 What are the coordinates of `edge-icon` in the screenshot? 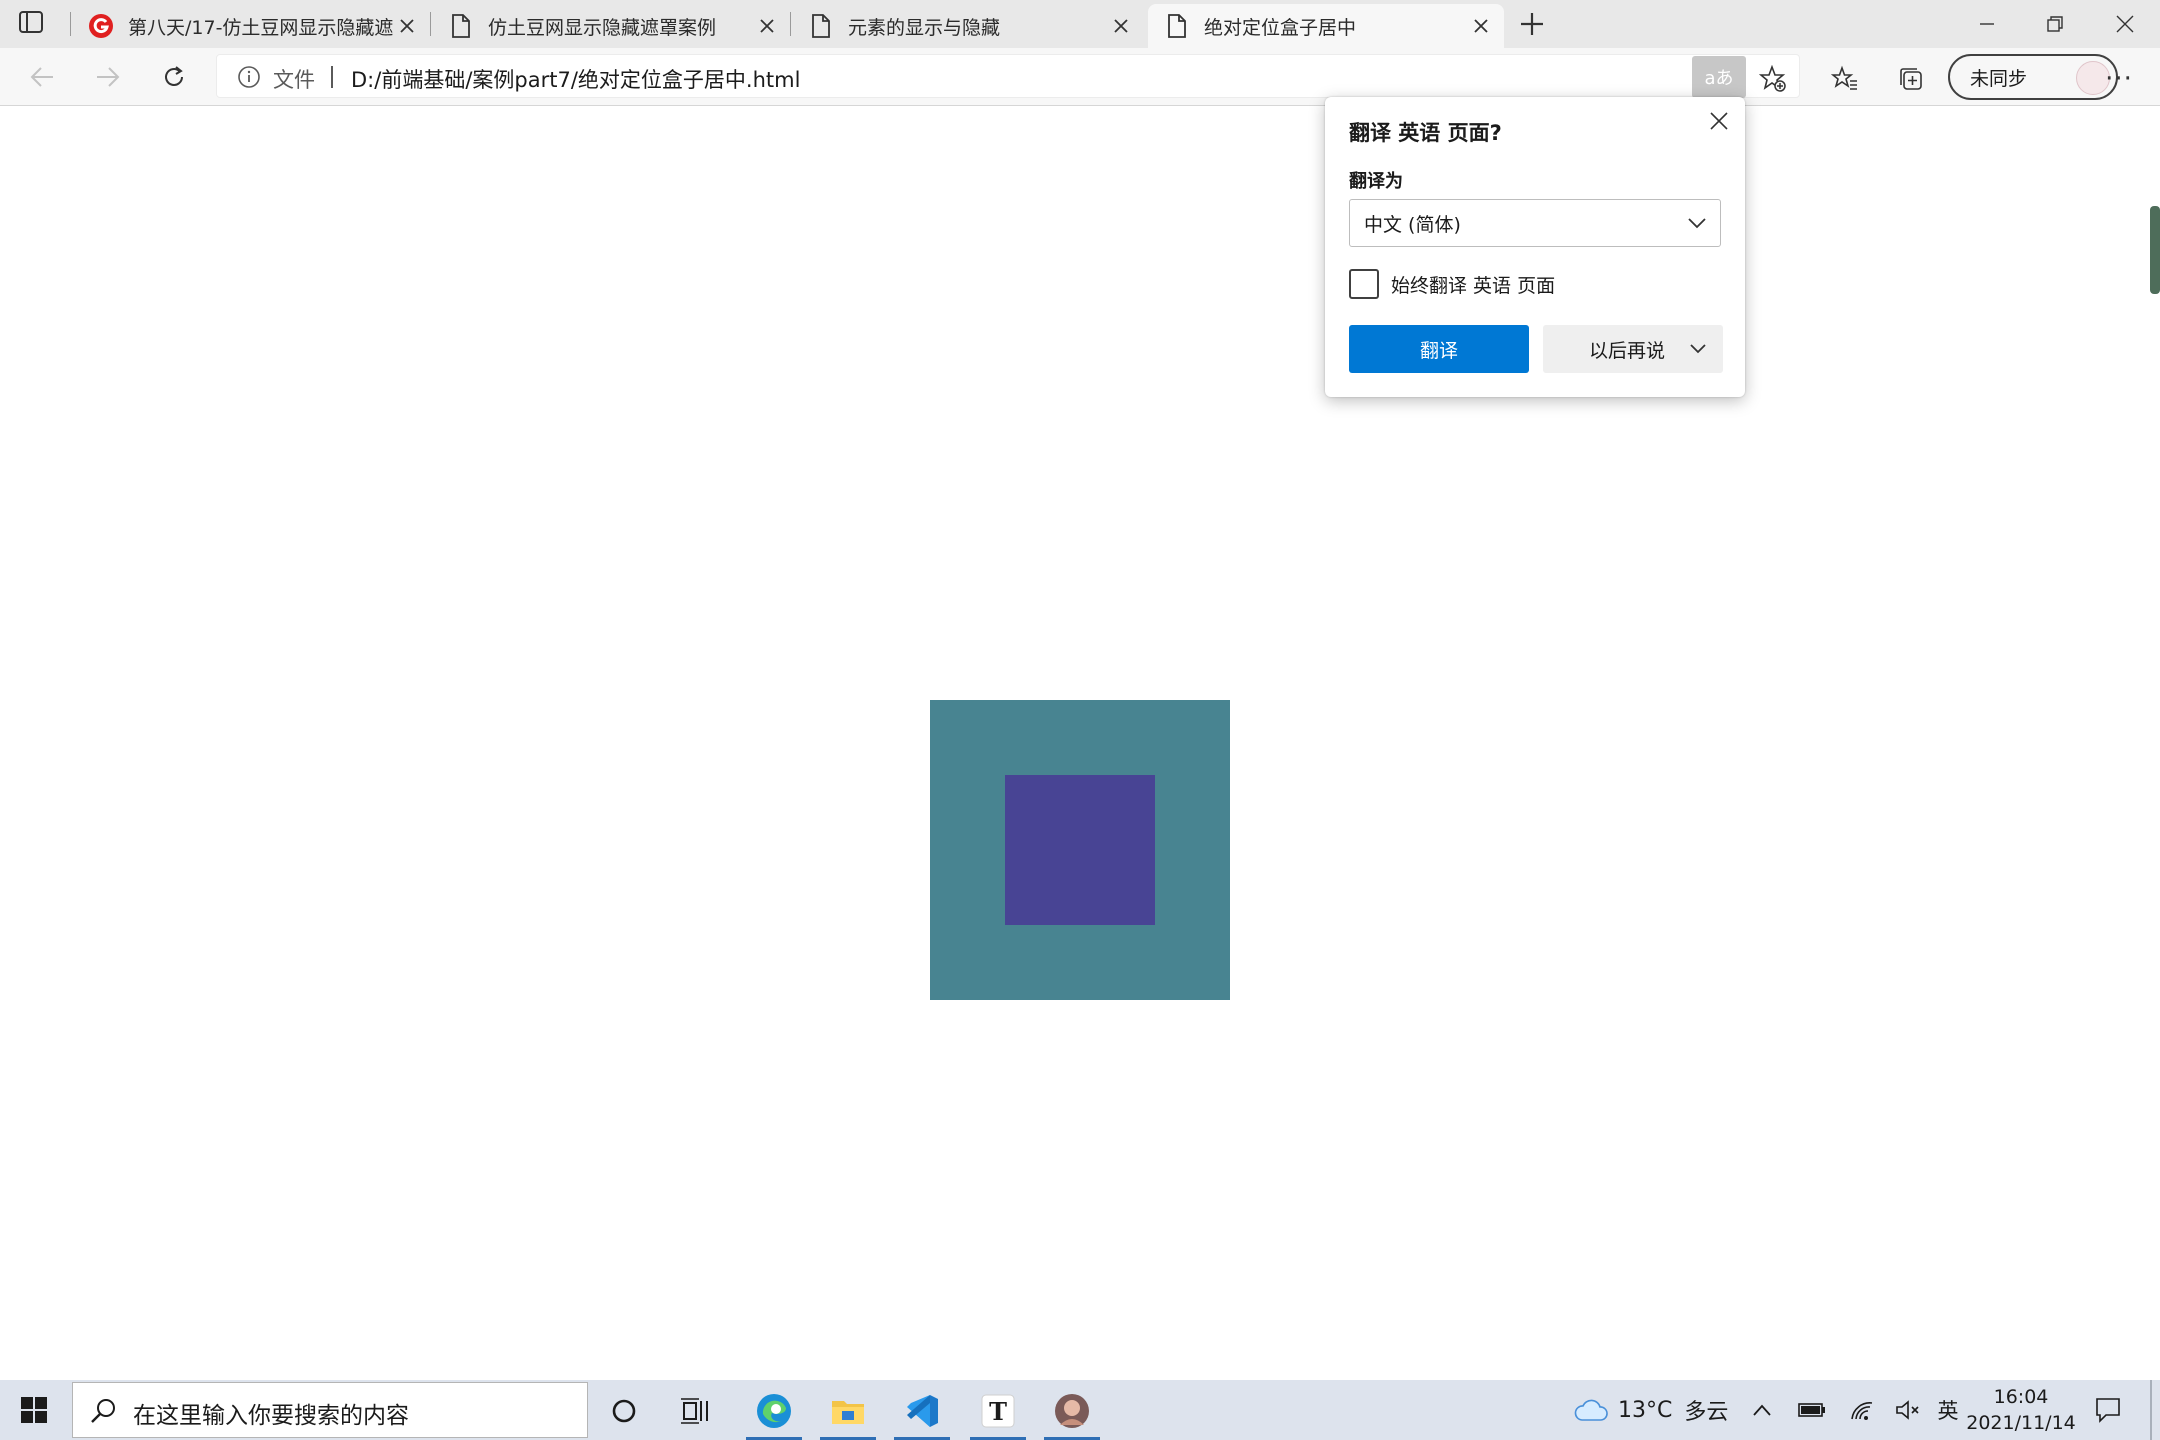 It's located at (774, 1413).